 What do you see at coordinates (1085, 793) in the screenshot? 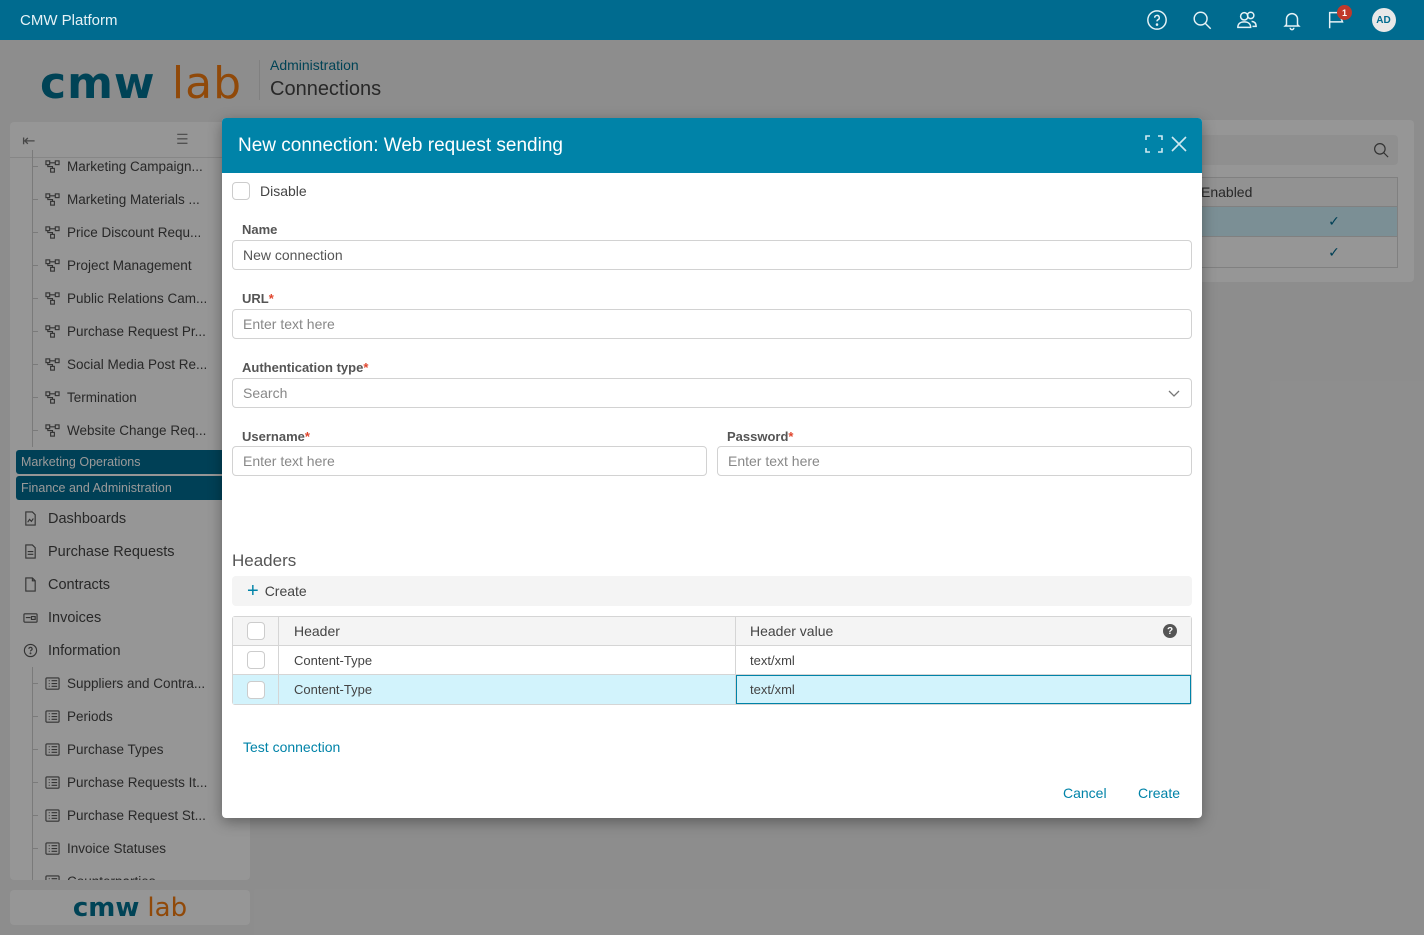
I see `cancel-button: Cancel` at bounding box center [1085, 793].